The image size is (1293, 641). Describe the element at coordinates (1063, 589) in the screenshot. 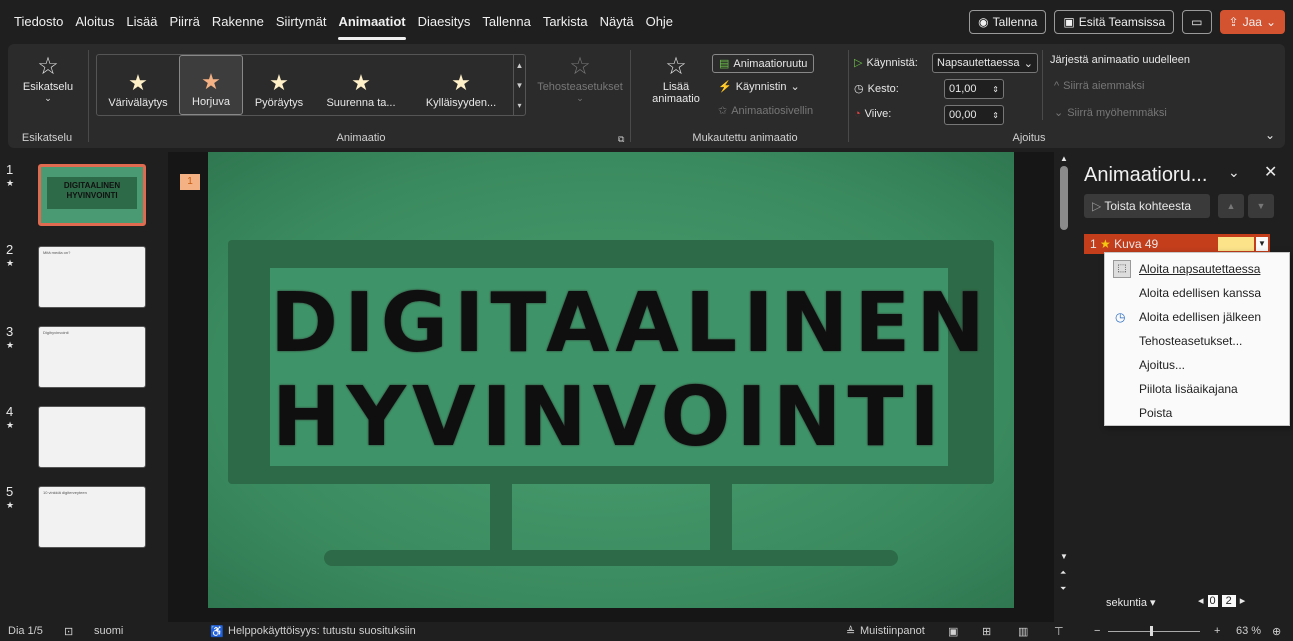

I see `next-slide-icon: ⏷` at that location.